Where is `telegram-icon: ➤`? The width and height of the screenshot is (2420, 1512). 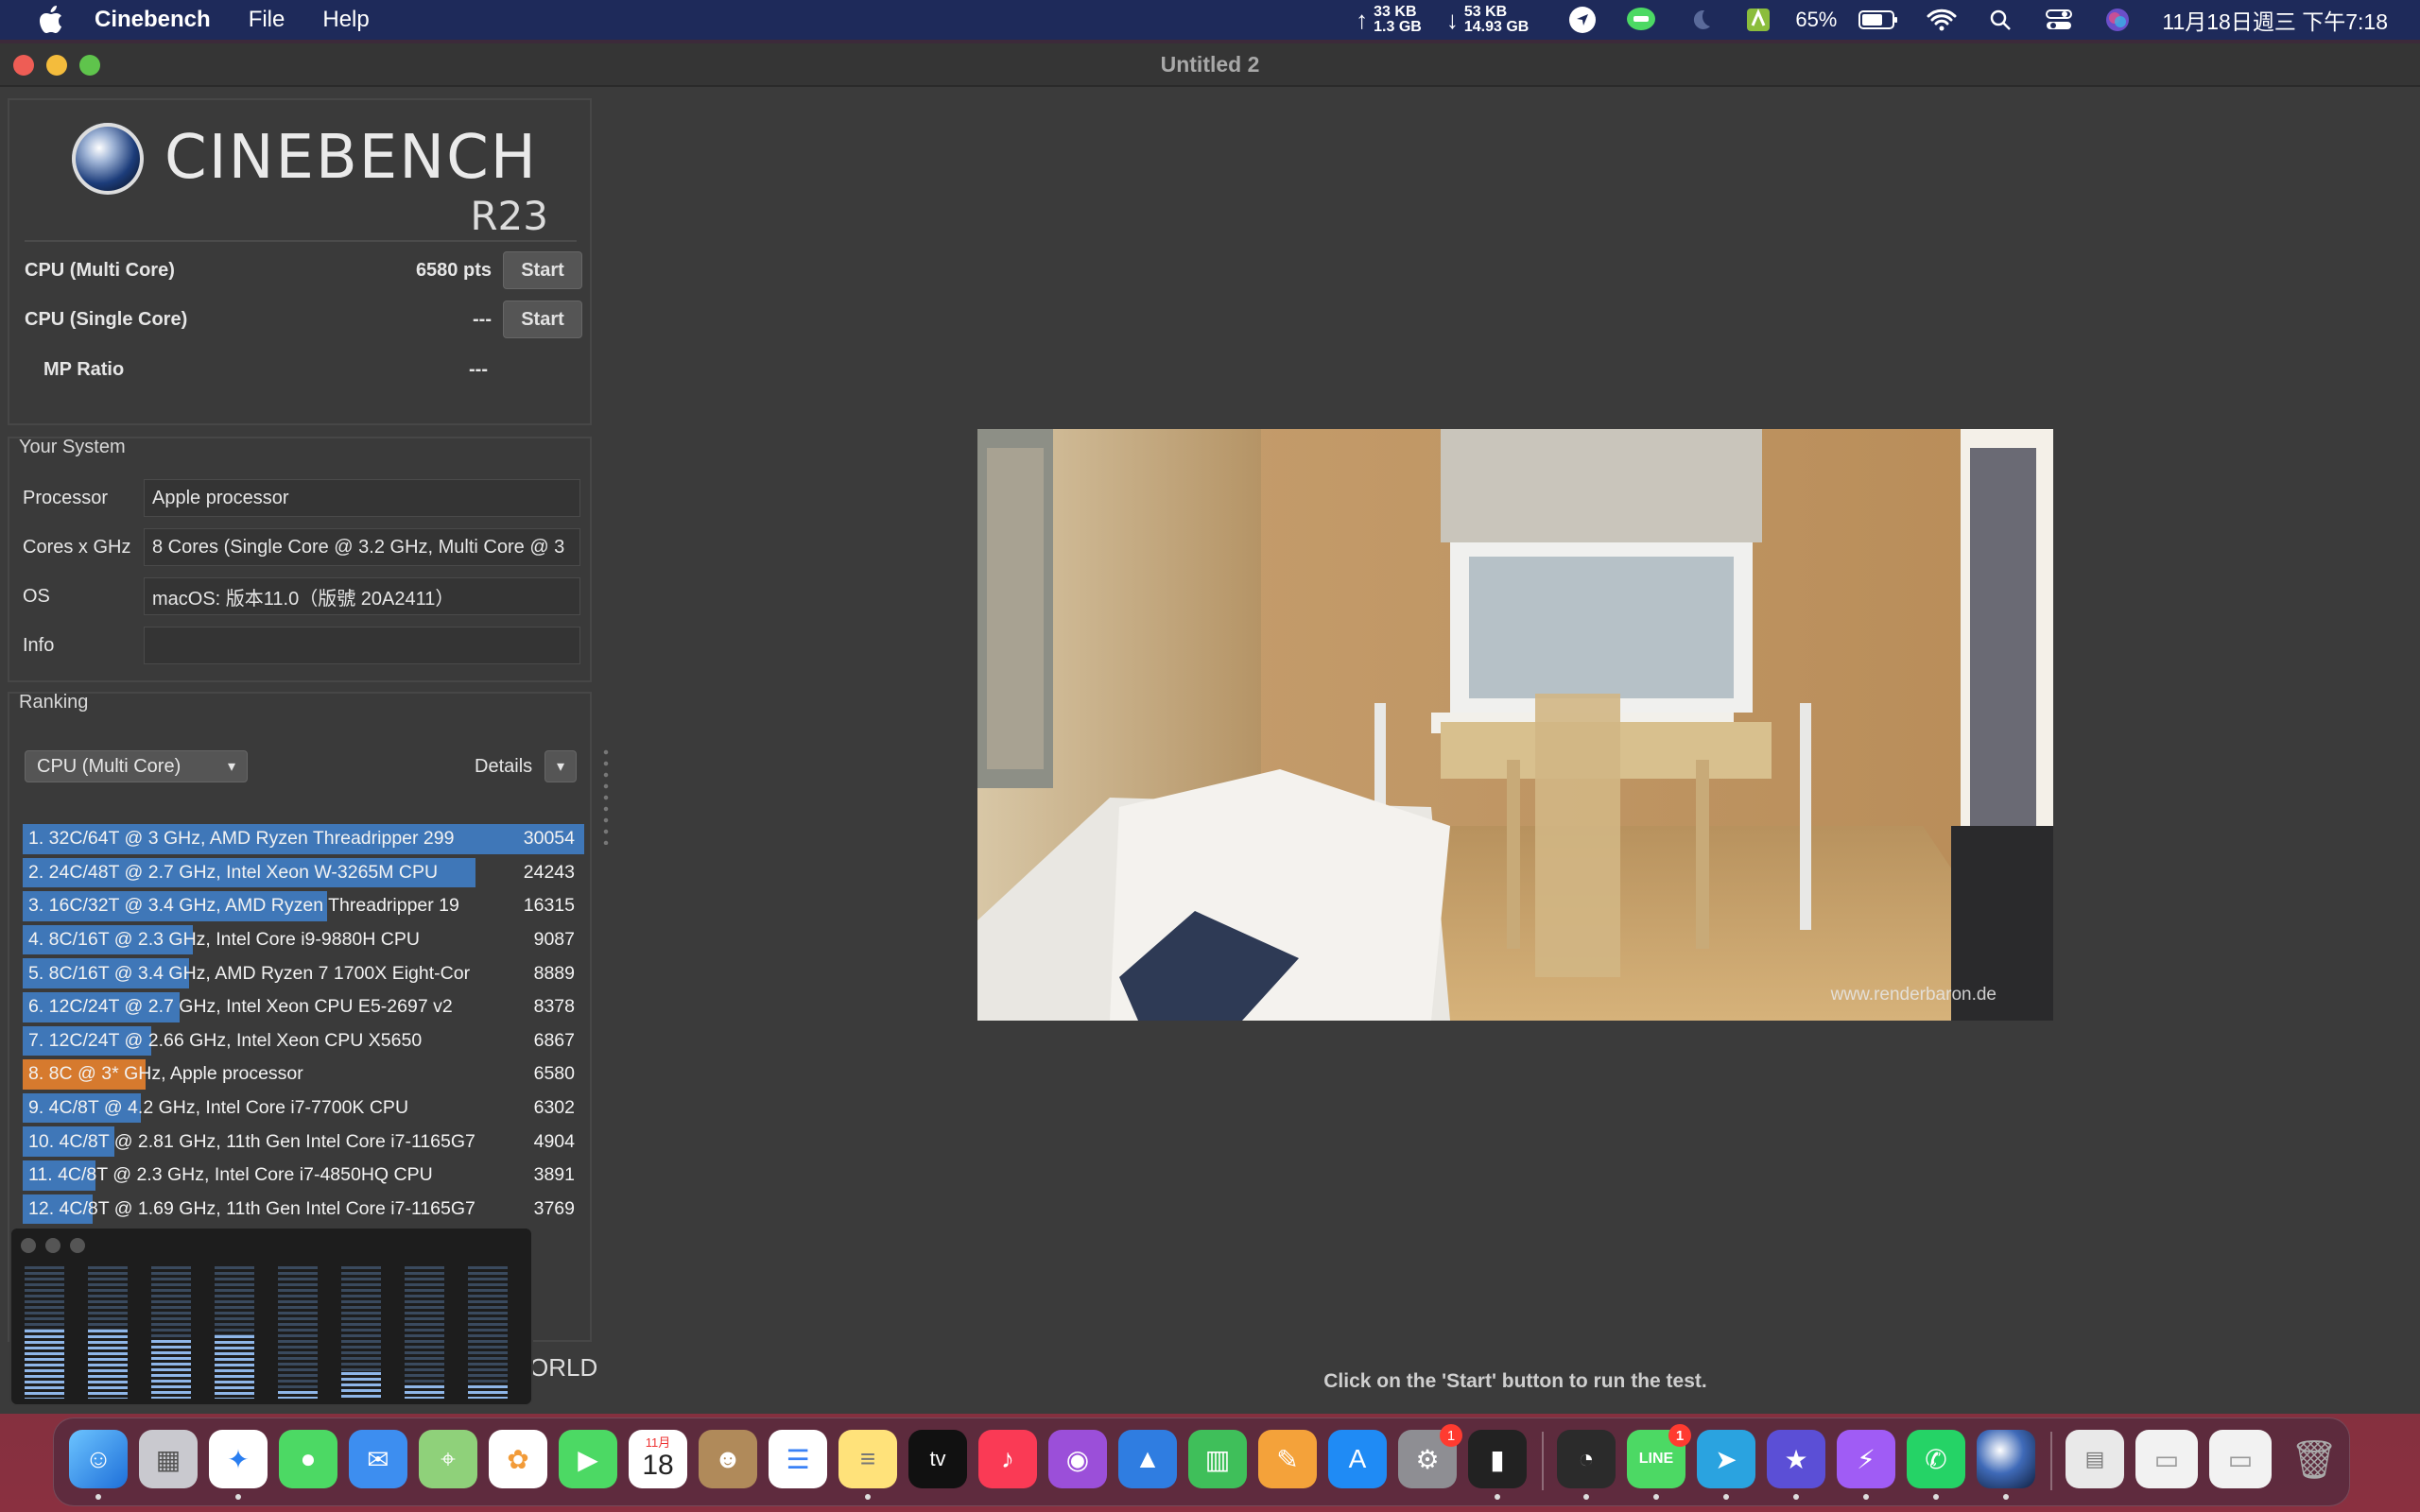 telegram-icon: ➤ is located at coordinates (1726, 1465).